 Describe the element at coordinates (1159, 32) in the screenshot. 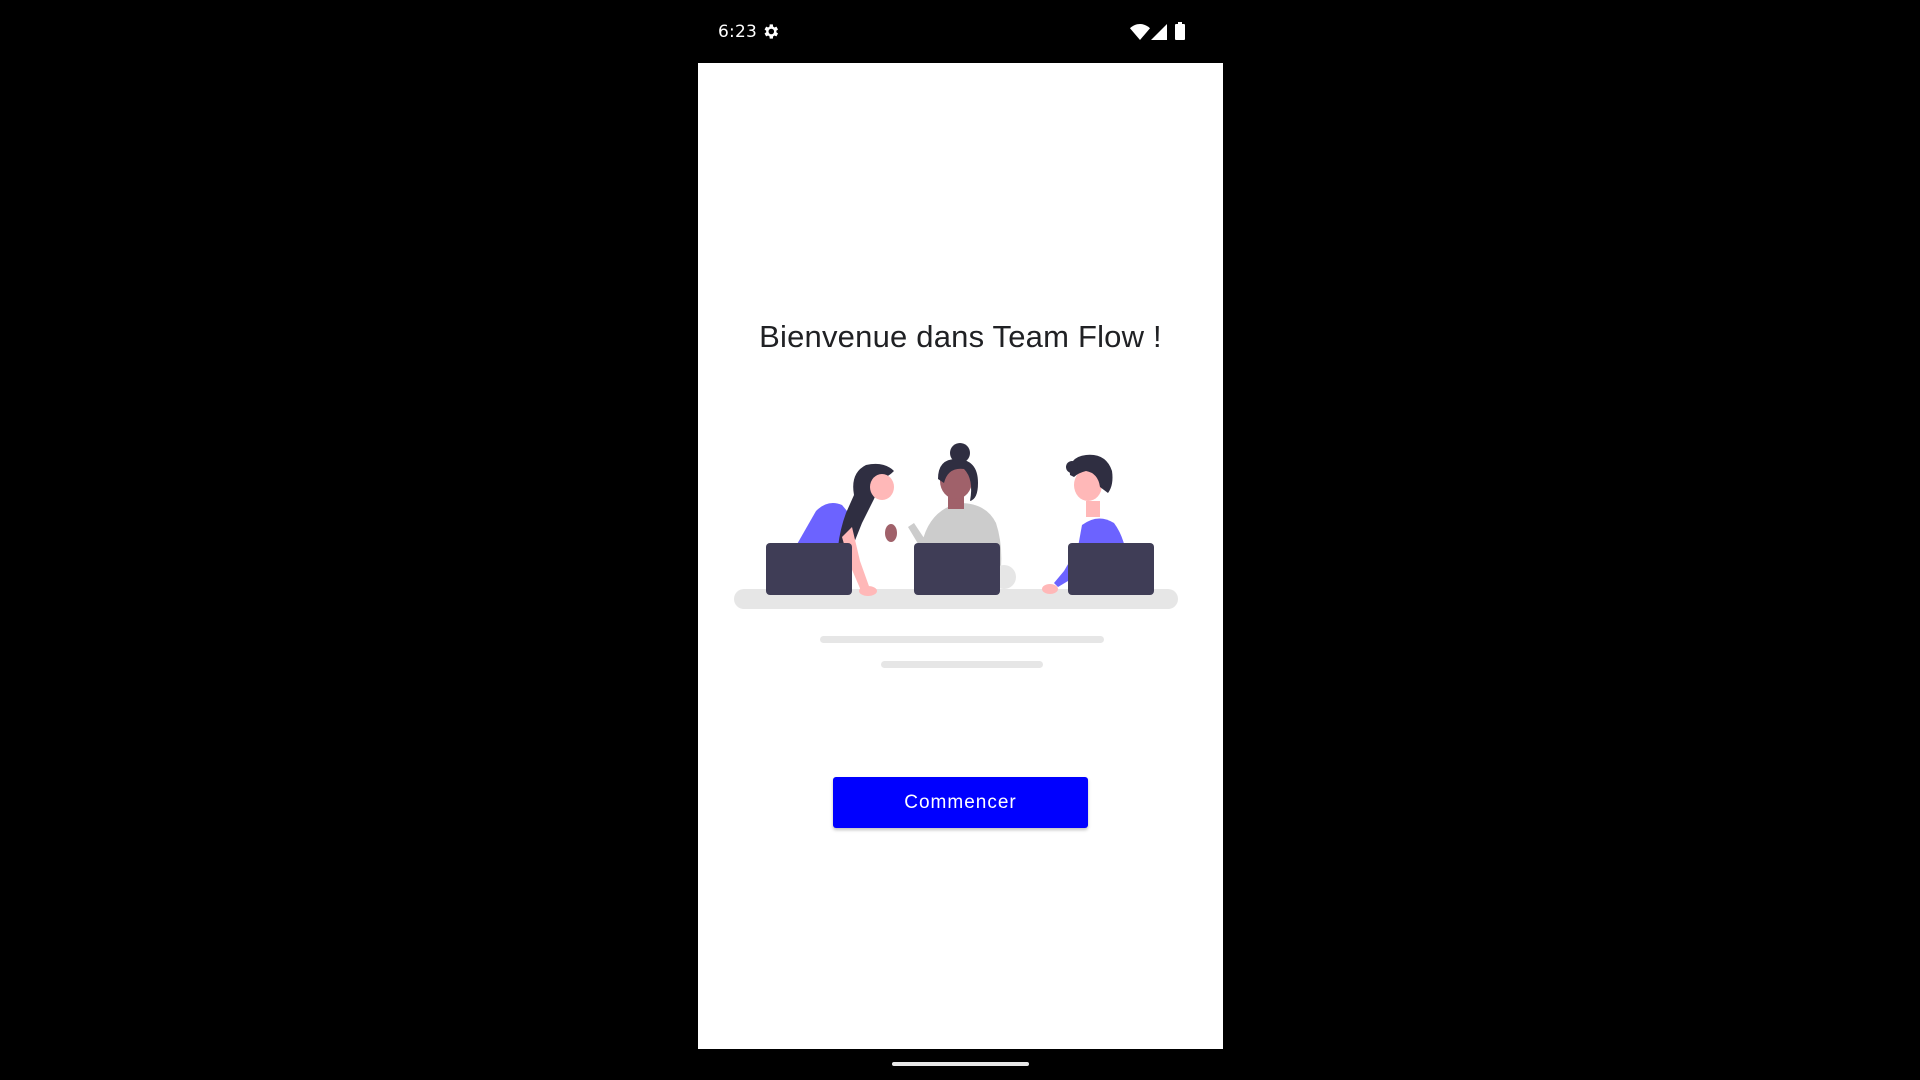

I see `cell-signal-icon` at that location.